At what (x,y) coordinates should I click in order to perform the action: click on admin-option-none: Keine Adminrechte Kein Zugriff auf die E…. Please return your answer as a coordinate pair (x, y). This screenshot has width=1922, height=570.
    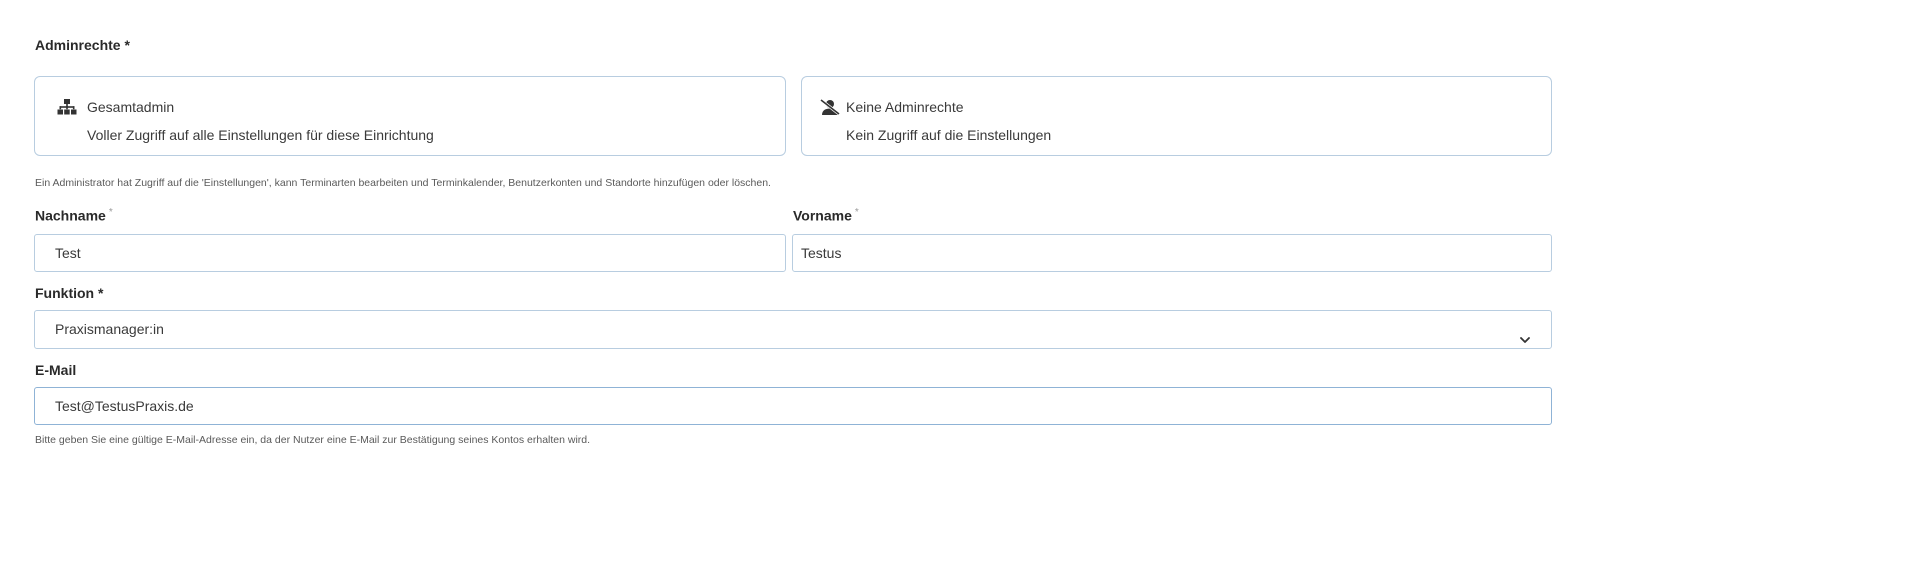
    Looking at the image, I should click on (1176, 116).